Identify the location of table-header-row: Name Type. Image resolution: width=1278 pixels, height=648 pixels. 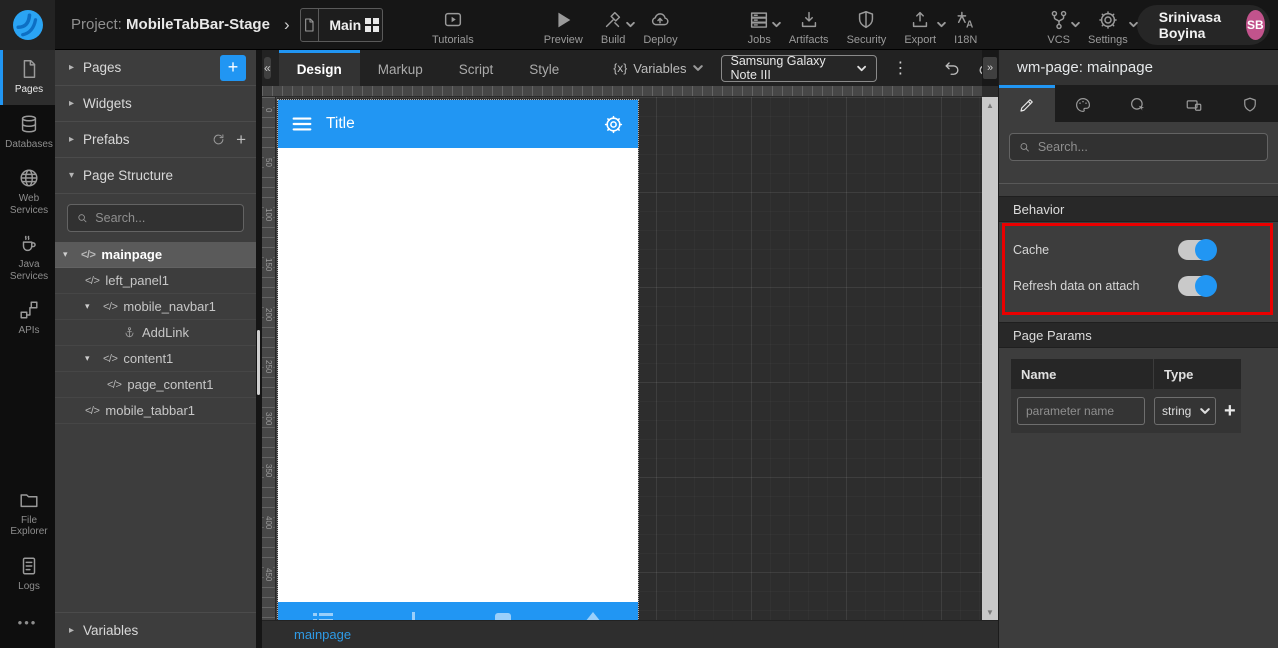
(1126, 374).